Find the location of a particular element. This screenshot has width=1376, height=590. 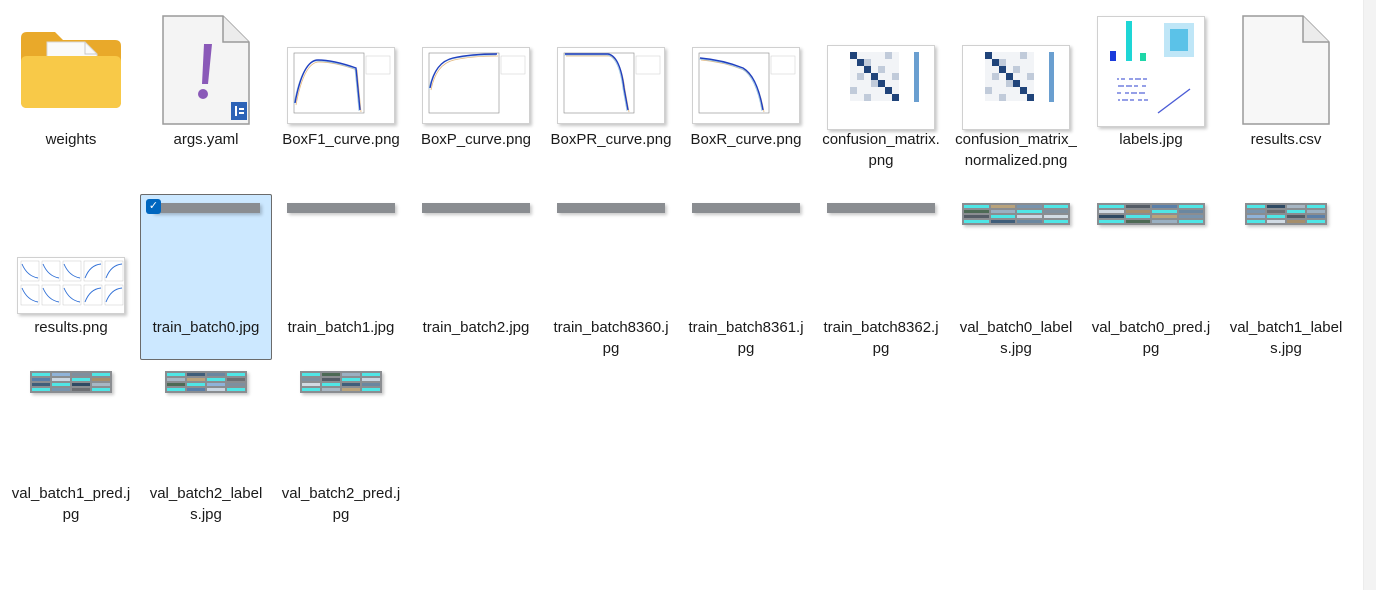

yaml-file-icon is located at coordinates (206, 70).